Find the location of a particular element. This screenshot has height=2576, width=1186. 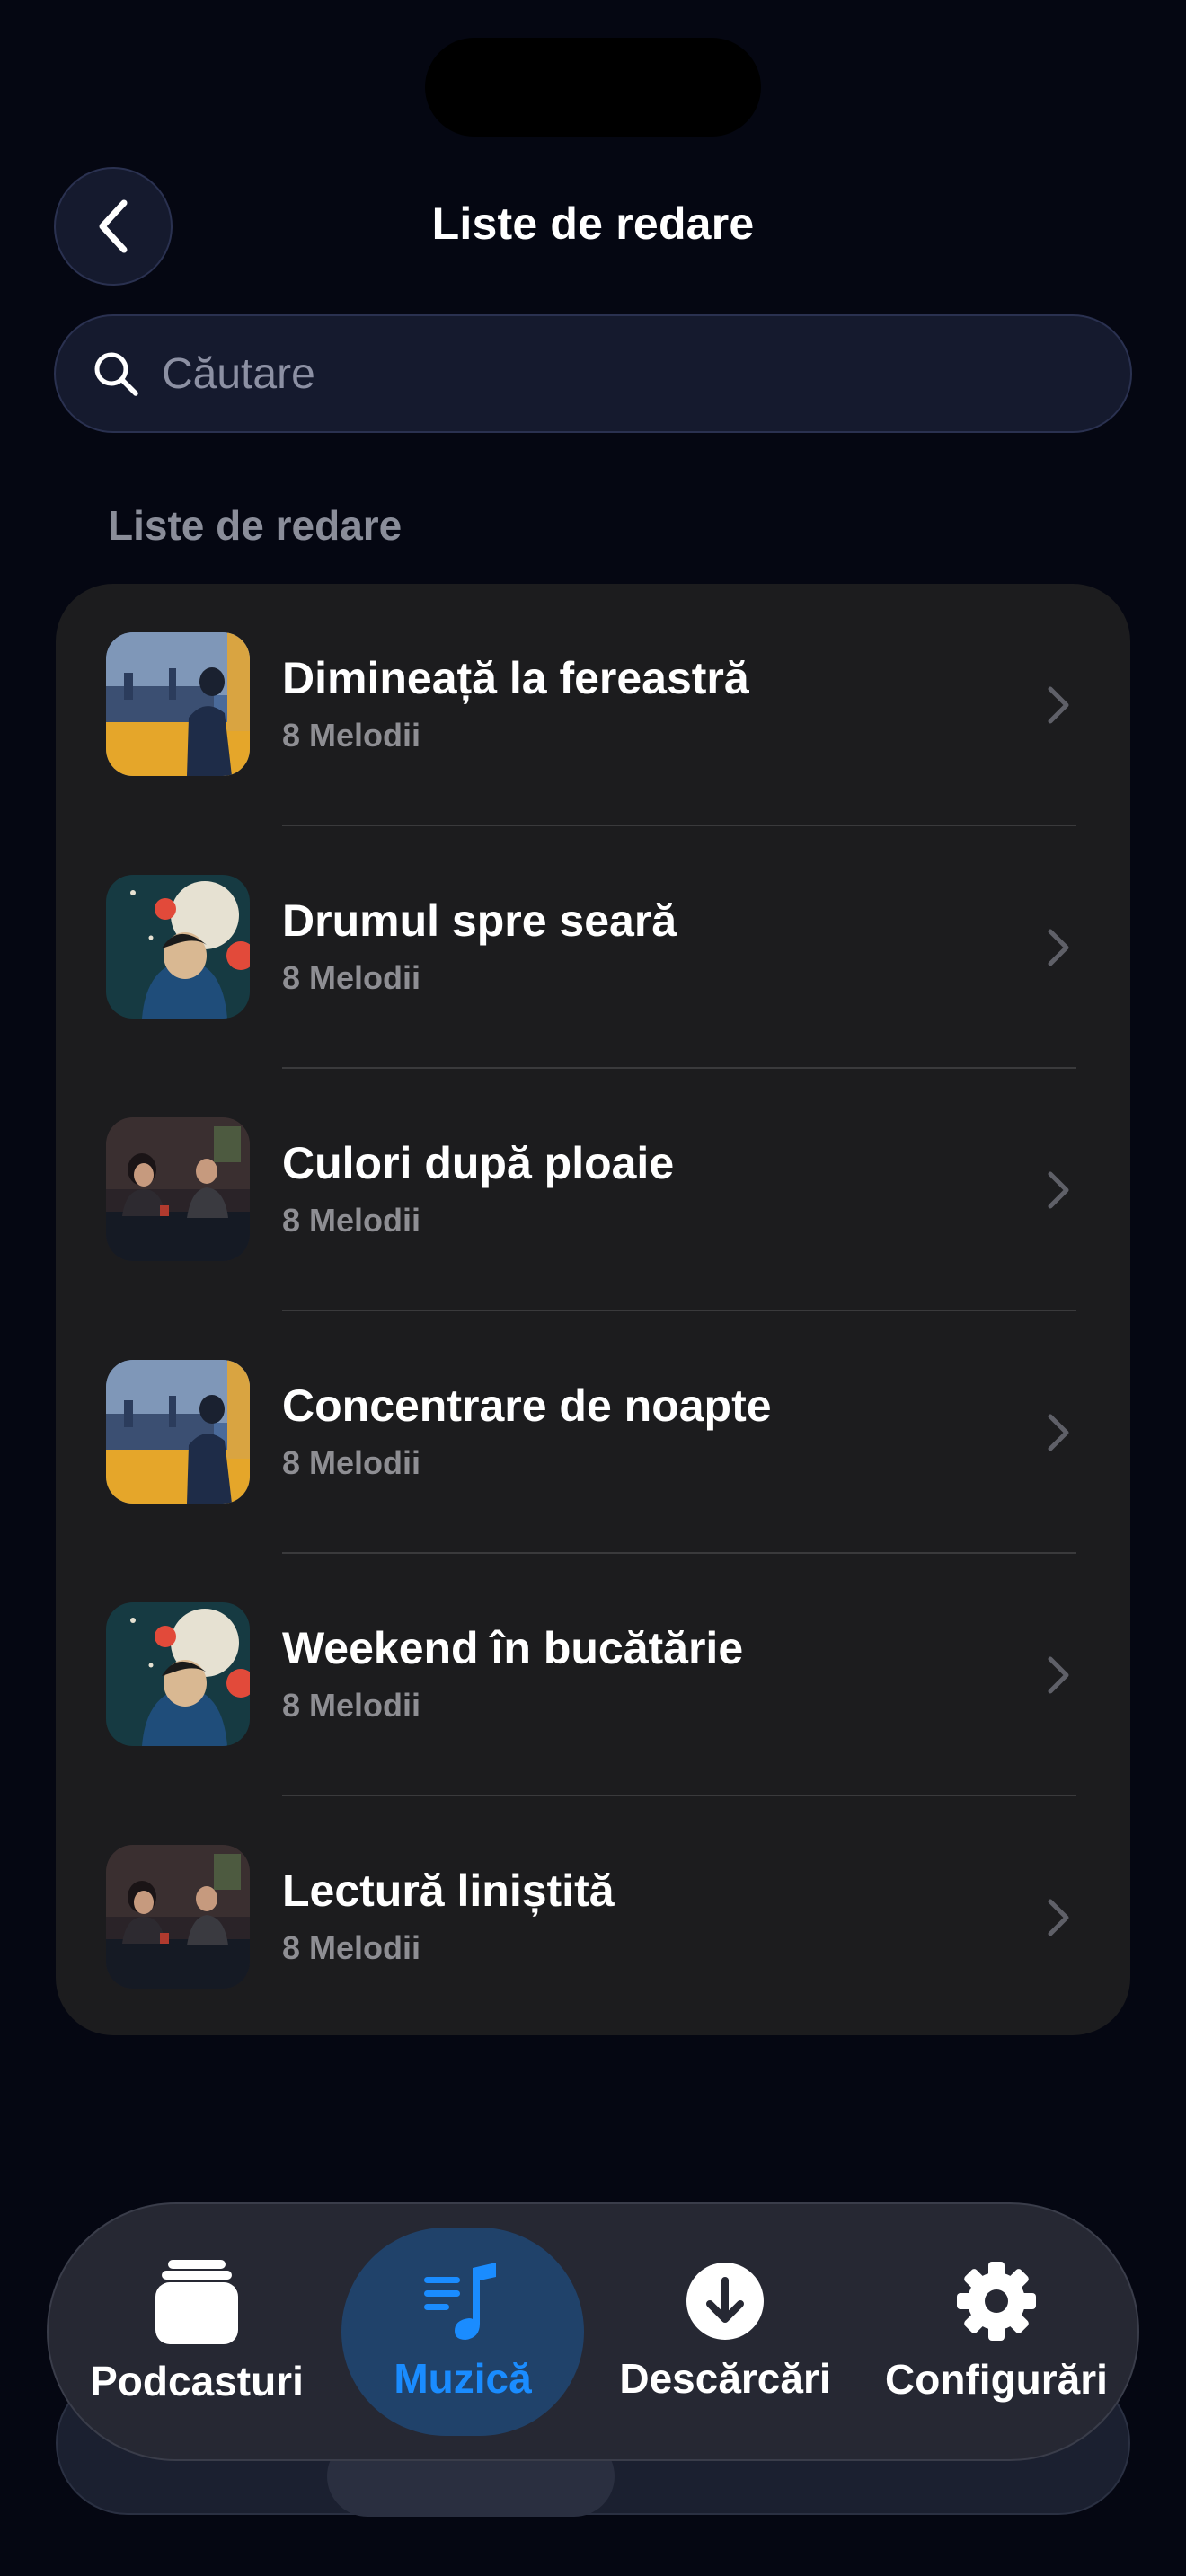

tab-downloads: Descărcări is located at coordinates (725, 2331).